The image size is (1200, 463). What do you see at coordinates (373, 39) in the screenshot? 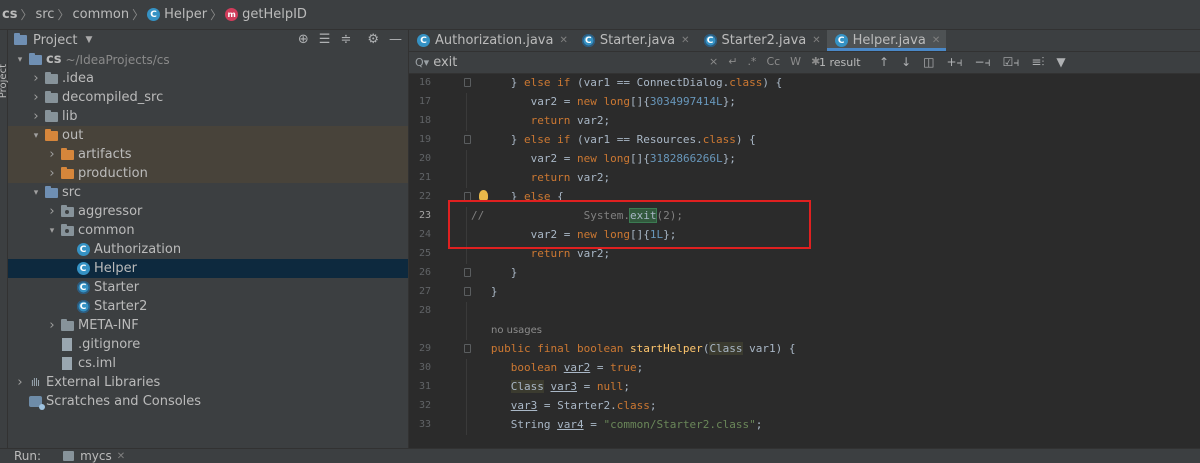
I see `gear-icon: ⚙` at bounding box center [373, 39].